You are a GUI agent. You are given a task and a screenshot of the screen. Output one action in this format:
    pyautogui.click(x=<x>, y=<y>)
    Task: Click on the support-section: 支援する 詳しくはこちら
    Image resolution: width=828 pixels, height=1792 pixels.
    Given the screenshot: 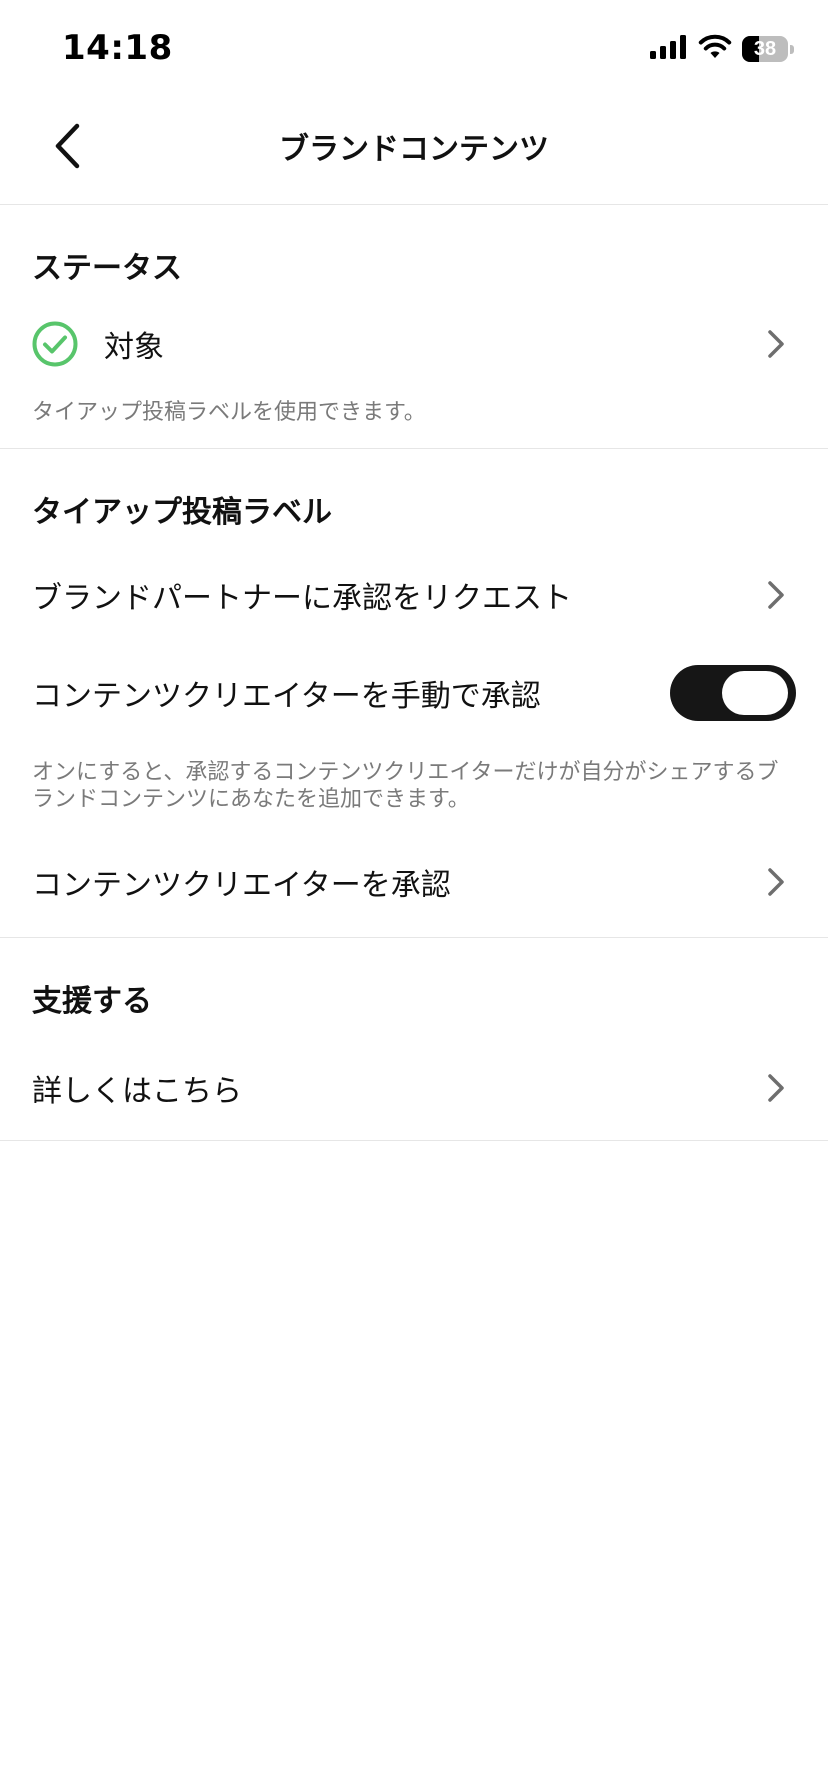 What is the action you would take?
    pyautogui.click(x=414, y=1039)
    